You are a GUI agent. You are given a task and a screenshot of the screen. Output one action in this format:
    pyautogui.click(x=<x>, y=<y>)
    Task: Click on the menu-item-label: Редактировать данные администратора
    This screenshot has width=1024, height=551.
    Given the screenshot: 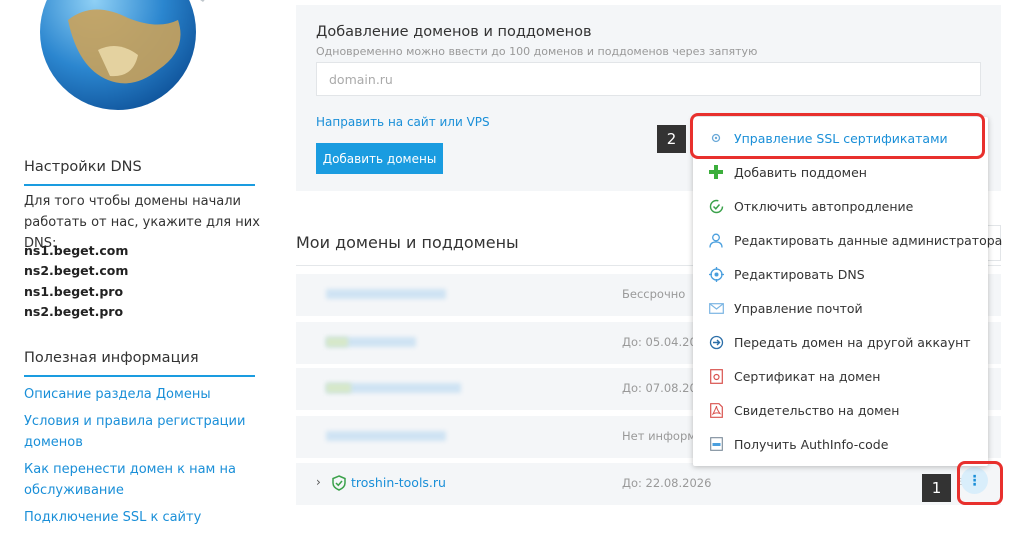 What is the action you would take?
    pyautogui.click(x=868, y=240)
    